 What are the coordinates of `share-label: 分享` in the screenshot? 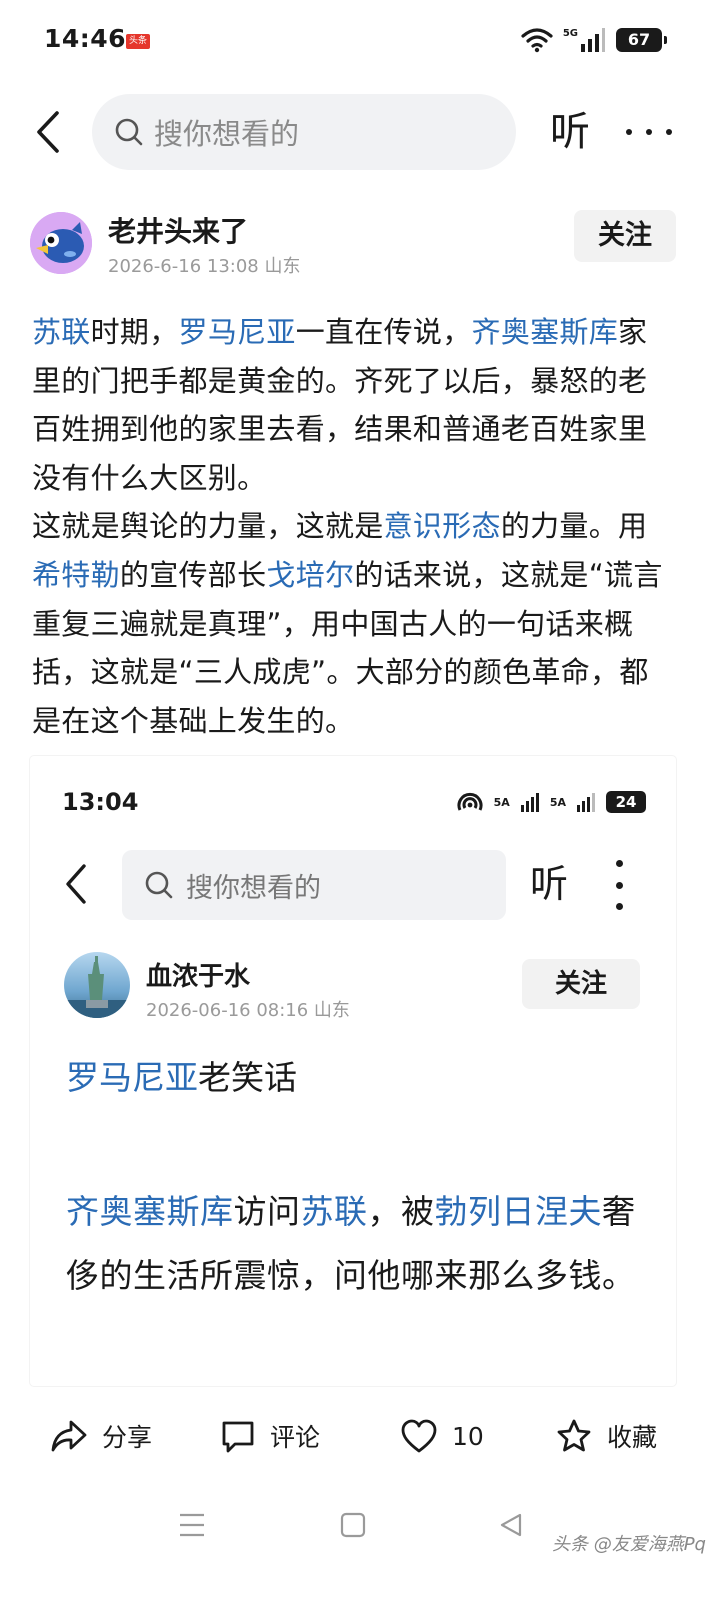 It's located at (127, 1437).